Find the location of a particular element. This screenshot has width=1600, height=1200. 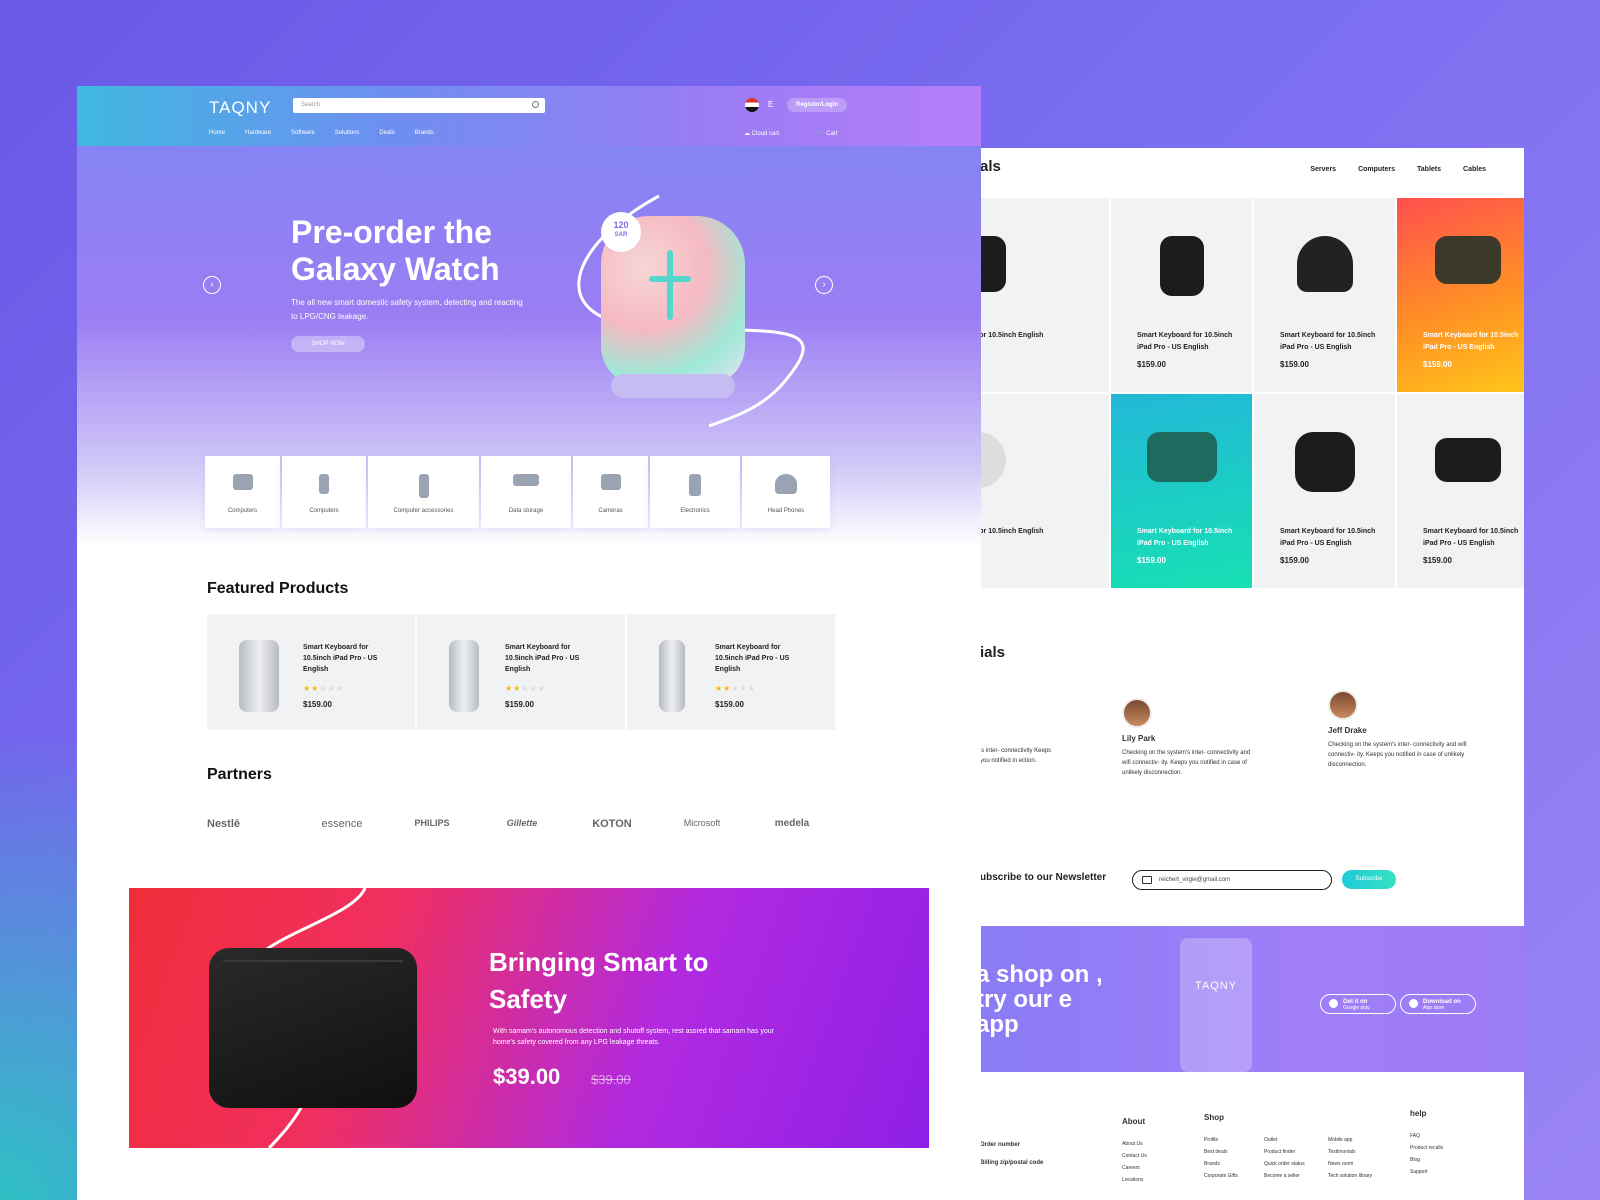

router-image is located at coordinates (1181, 457).